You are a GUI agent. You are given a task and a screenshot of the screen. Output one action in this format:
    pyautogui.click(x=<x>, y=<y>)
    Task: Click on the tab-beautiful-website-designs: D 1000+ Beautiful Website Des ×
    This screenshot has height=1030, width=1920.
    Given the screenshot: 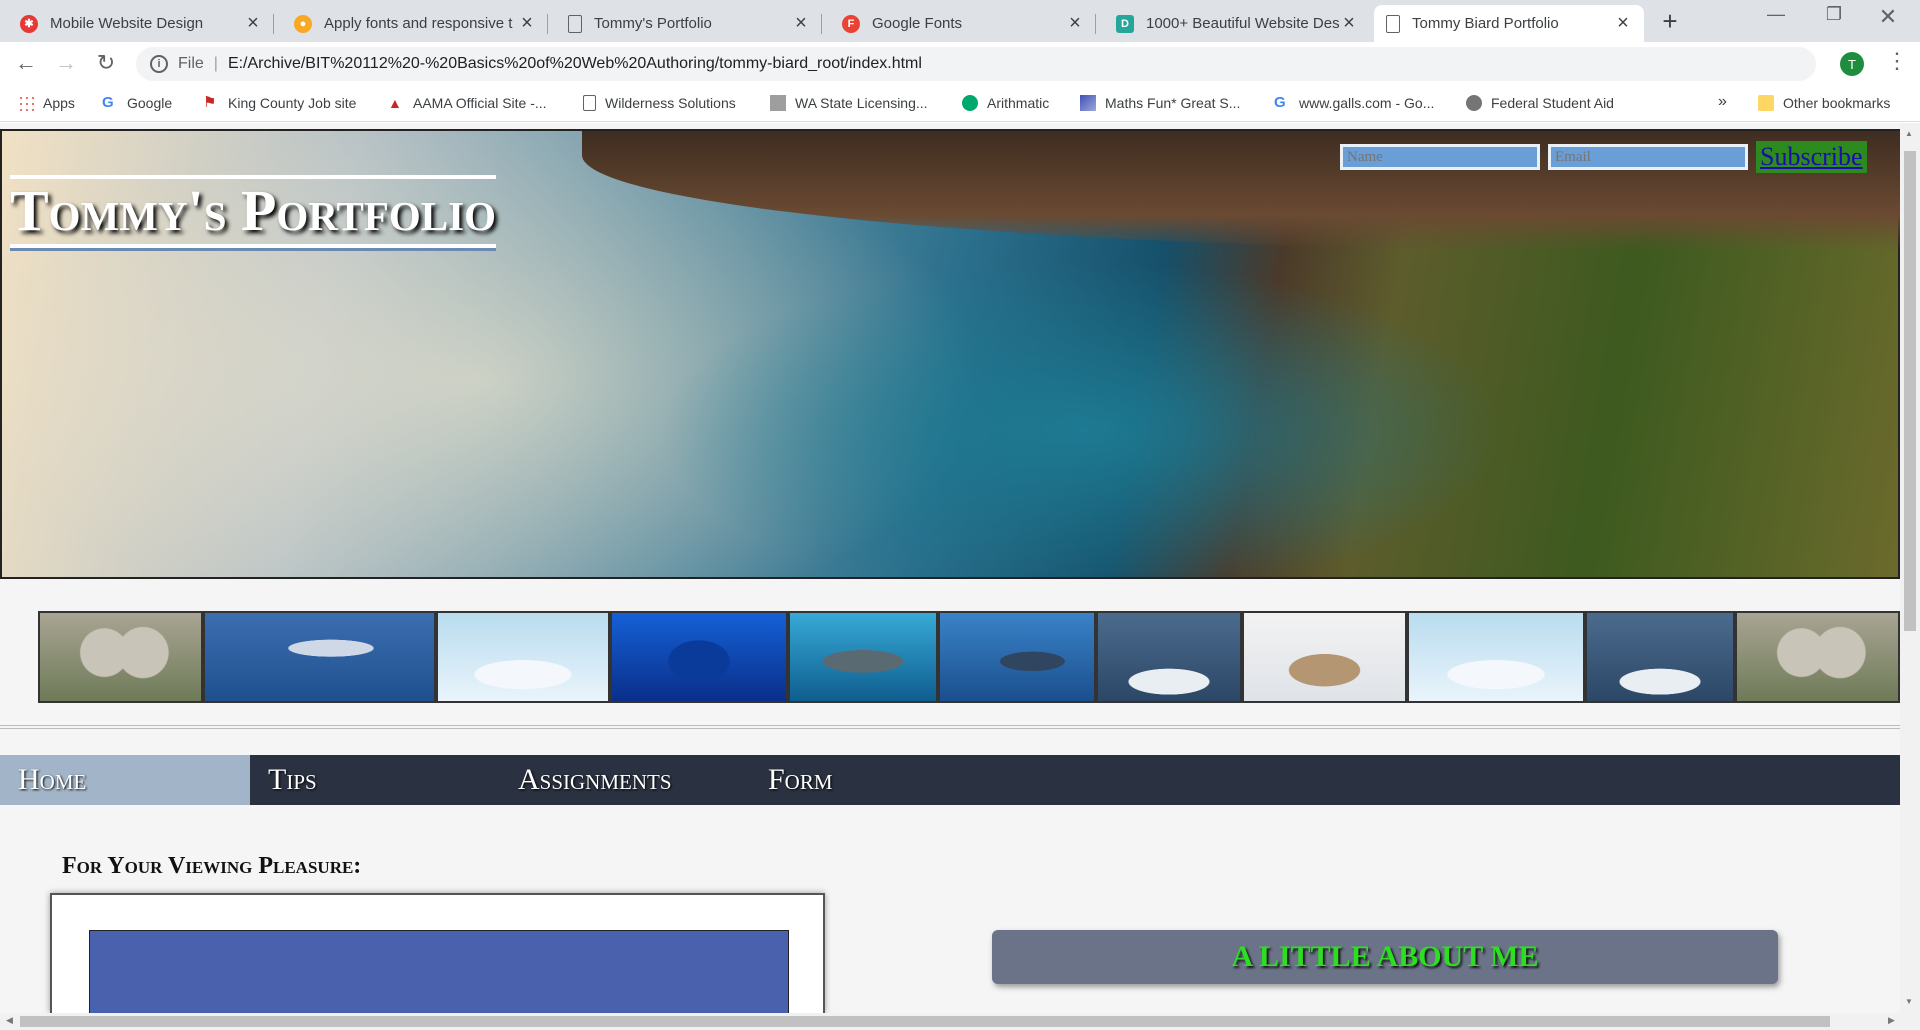 What is the action you would take?
    pyautogui.click(x=1237, y=23)
    